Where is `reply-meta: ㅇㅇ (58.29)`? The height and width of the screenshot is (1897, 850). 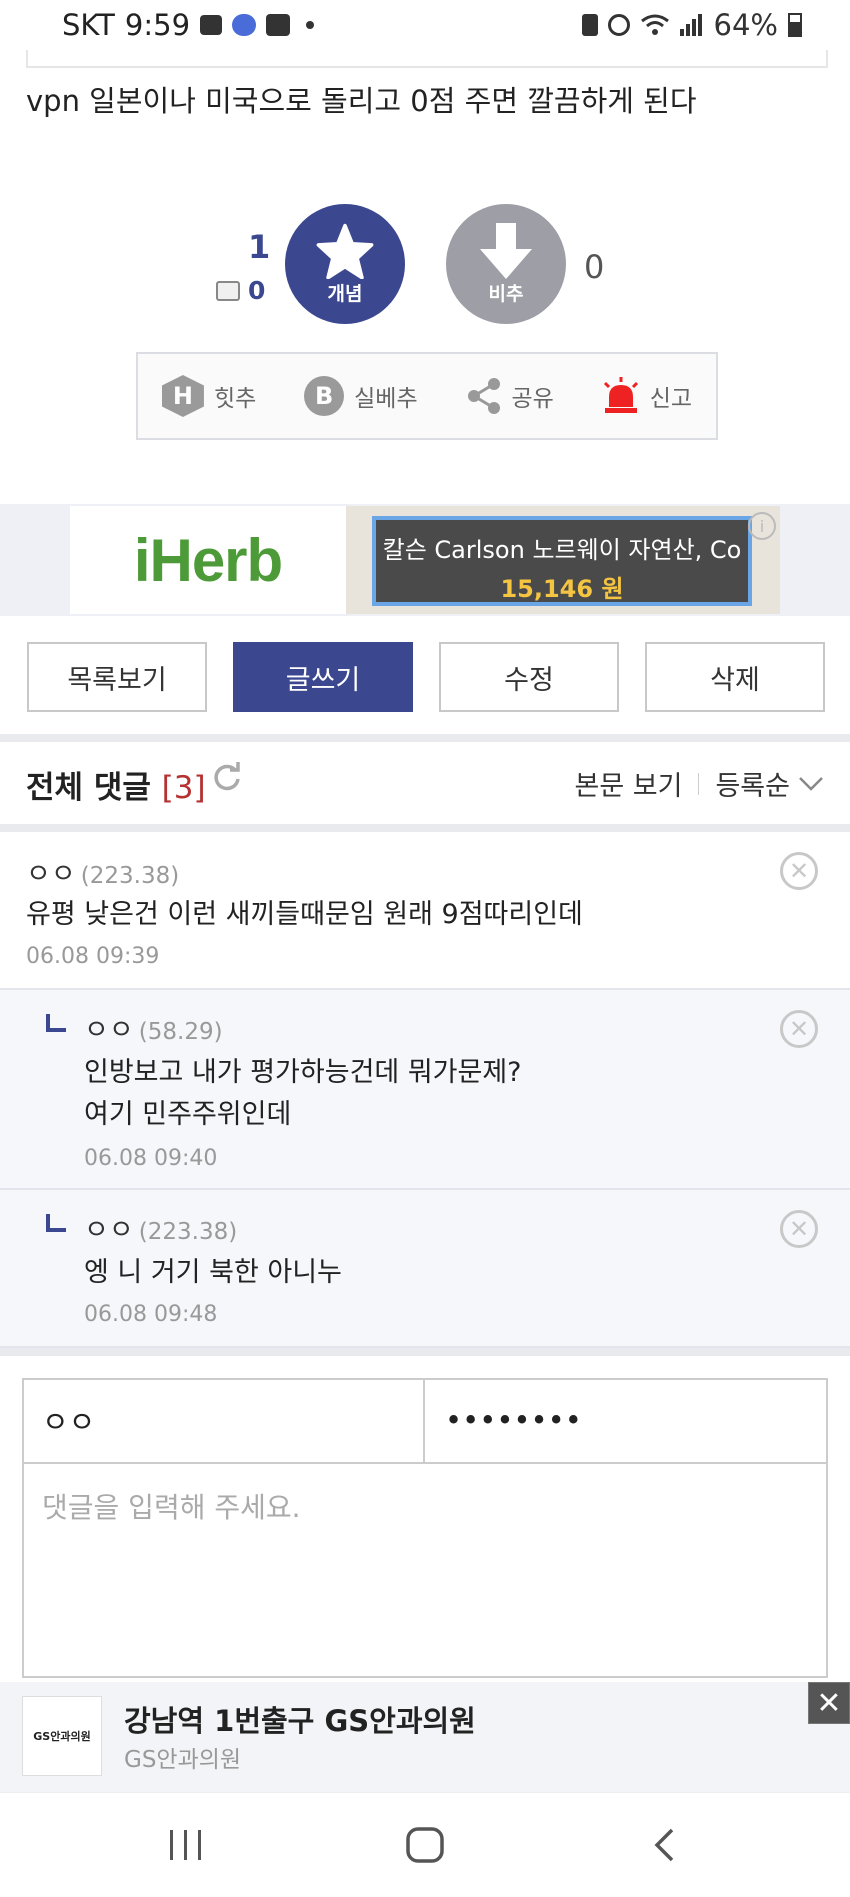
reply-meta: ㅇㅇ (58.29) is located at coordinates (153, 1027).